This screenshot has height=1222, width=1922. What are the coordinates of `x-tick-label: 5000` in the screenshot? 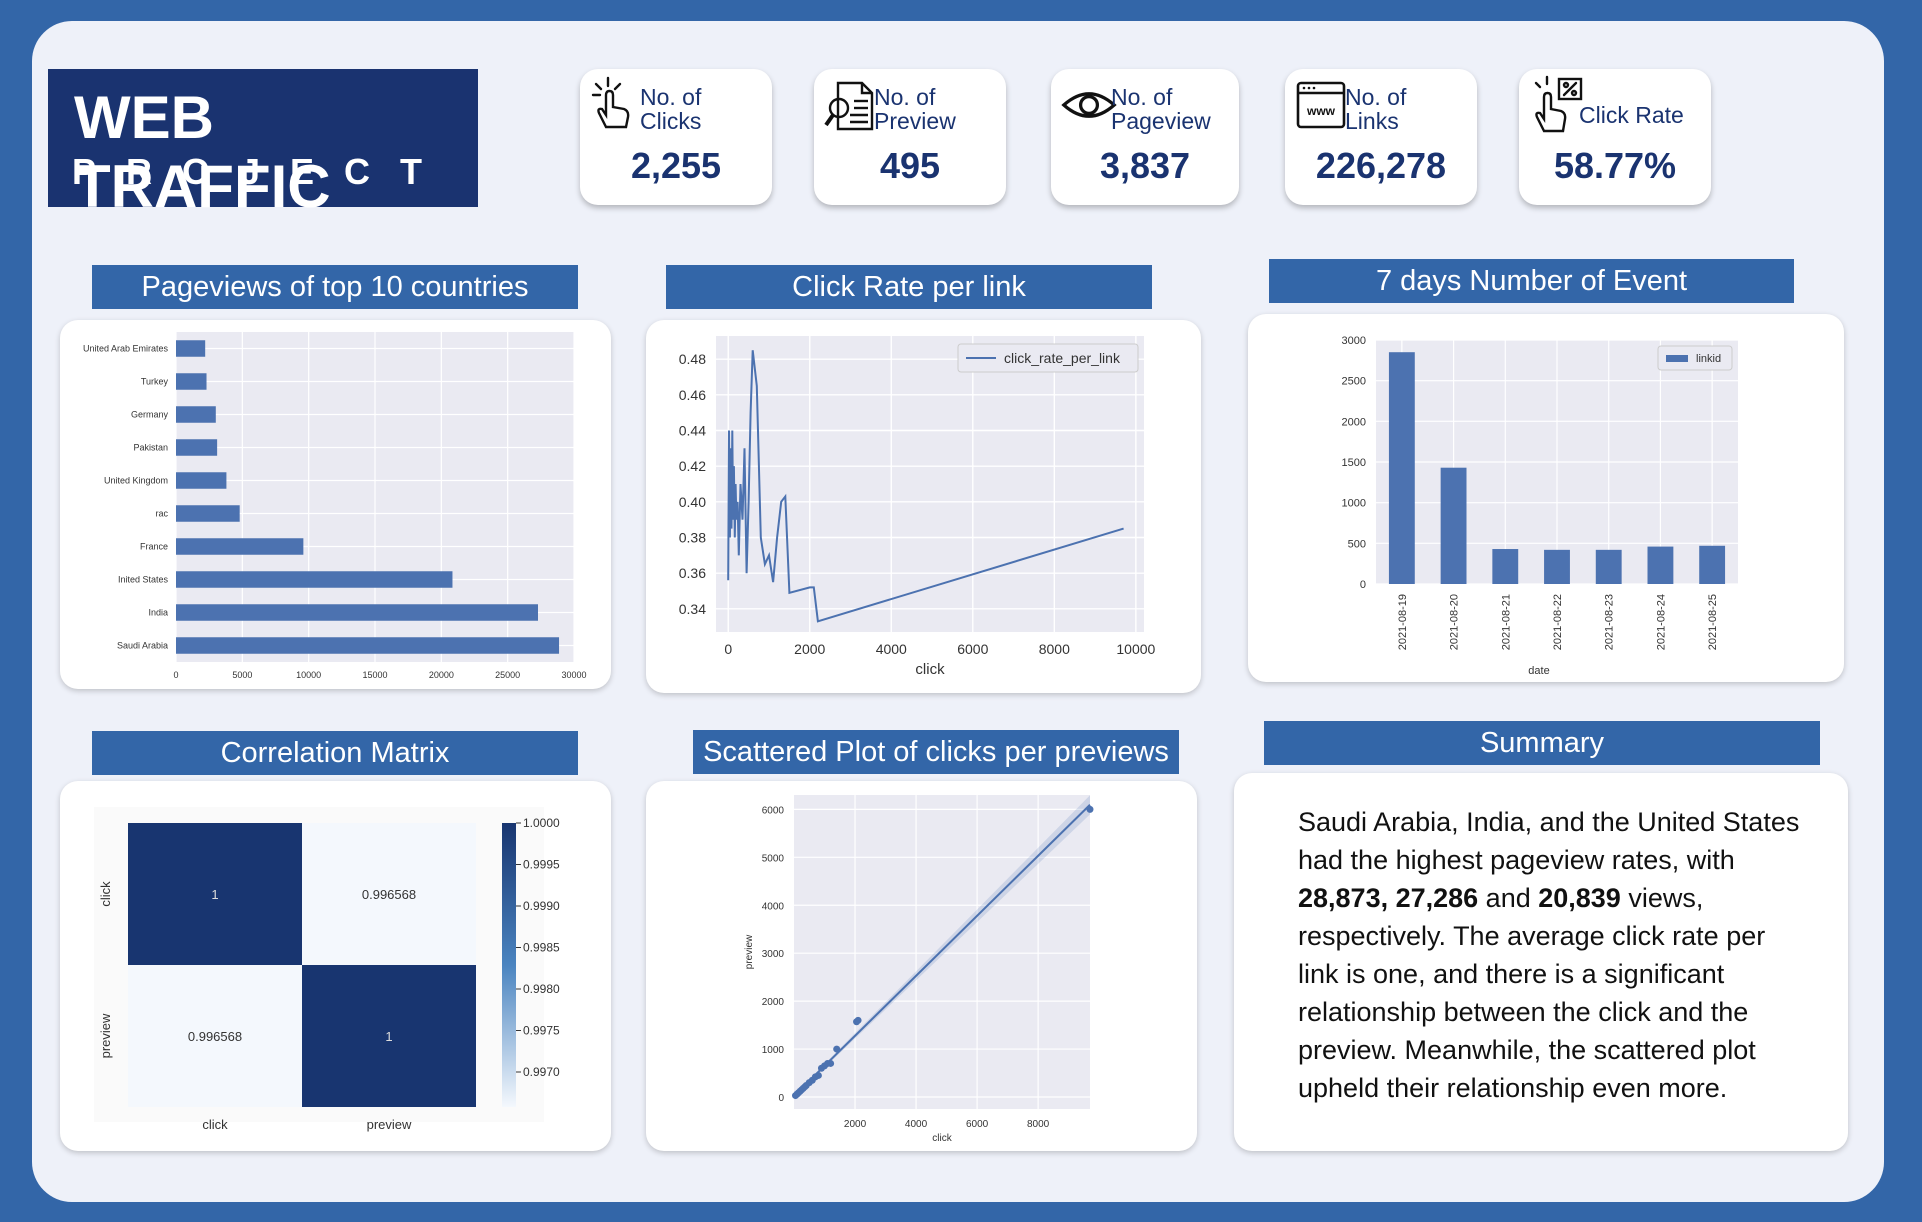 It's located at (242, 675).